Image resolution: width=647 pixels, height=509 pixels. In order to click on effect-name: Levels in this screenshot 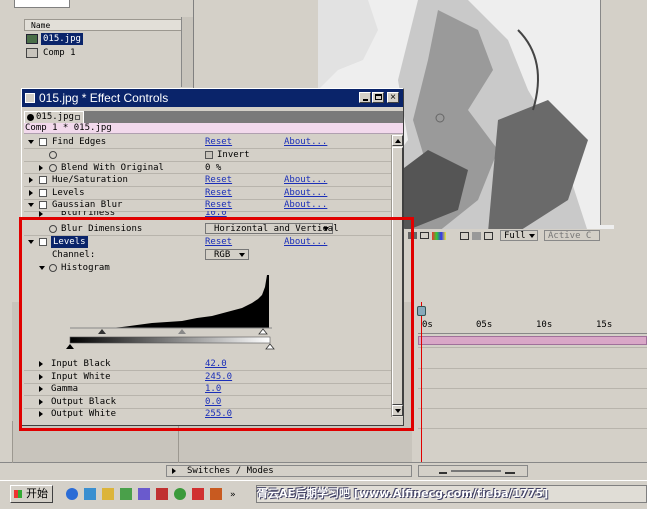, I will do `click(68, 193)`.